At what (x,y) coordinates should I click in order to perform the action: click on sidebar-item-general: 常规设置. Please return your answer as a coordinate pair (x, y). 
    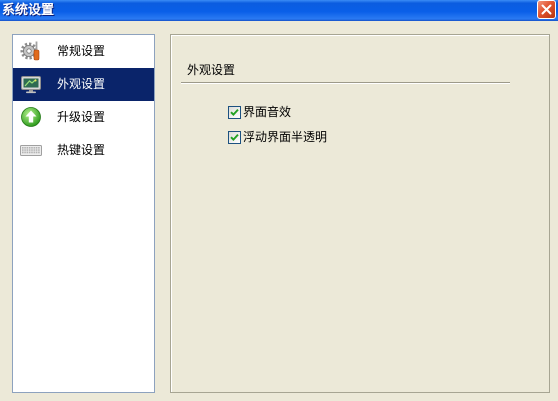
    Looking at the image, I should click on (83, 51).